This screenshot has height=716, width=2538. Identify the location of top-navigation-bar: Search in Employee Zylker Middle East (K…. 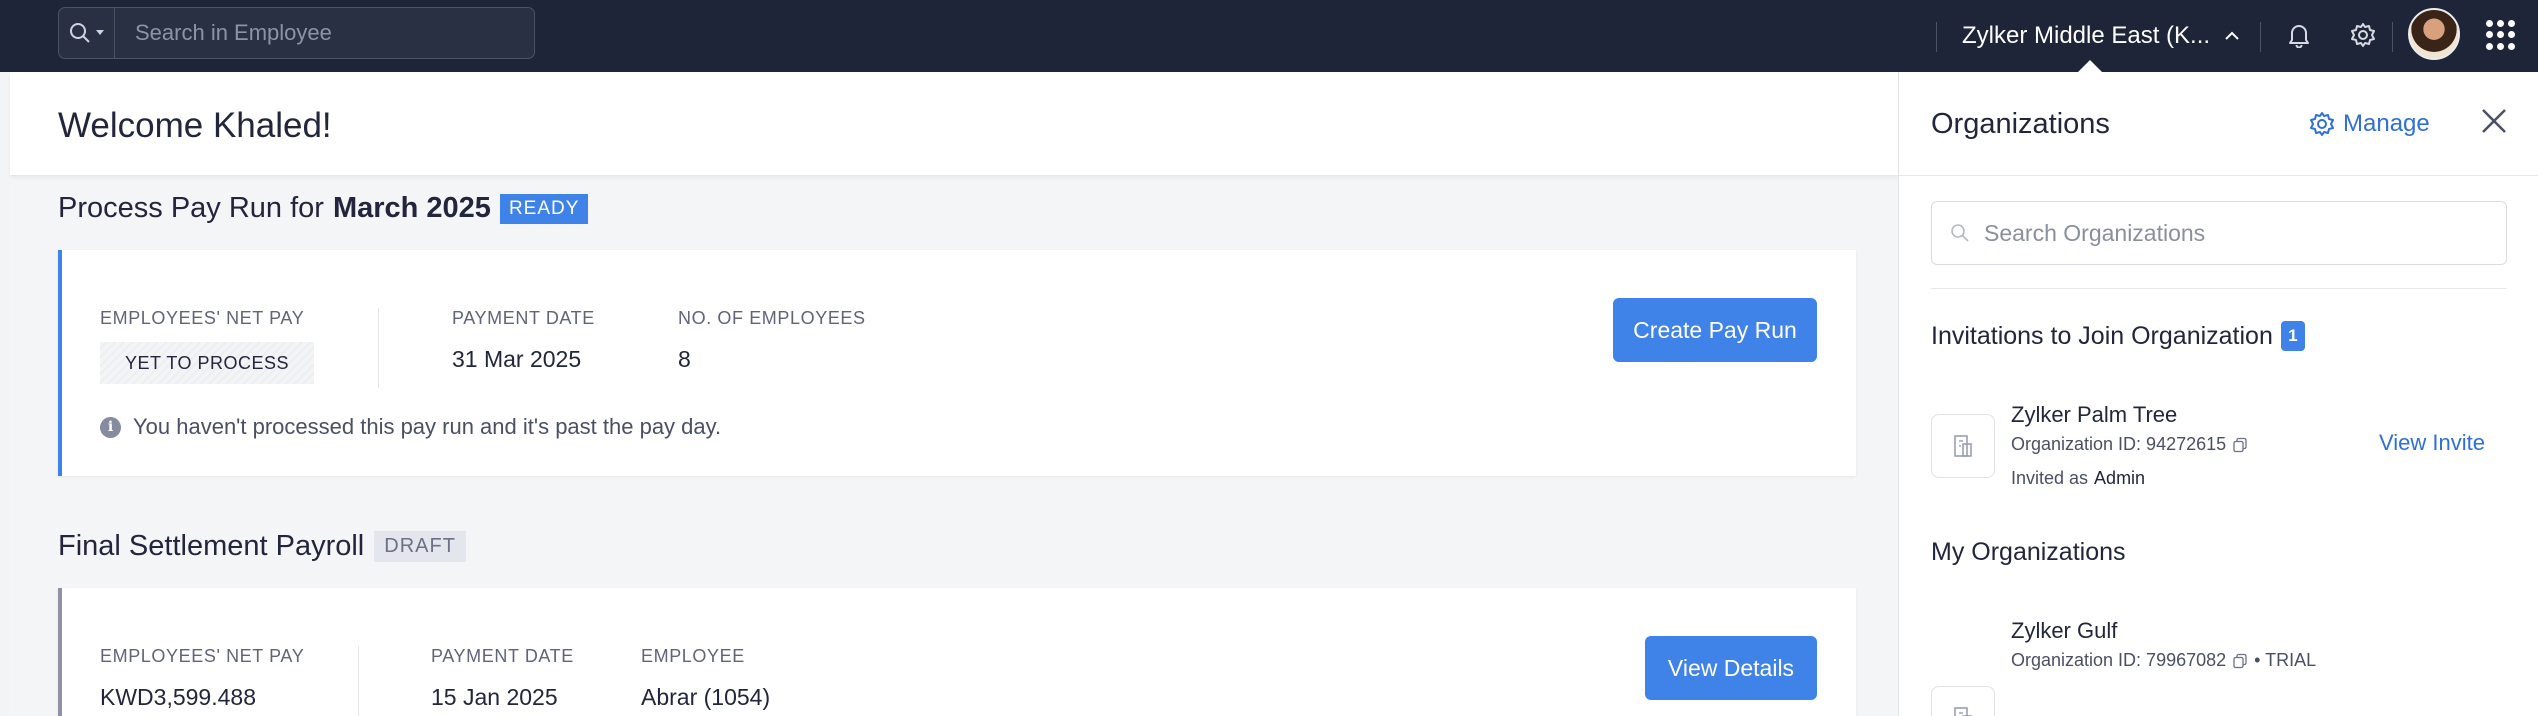
(1269, 36).